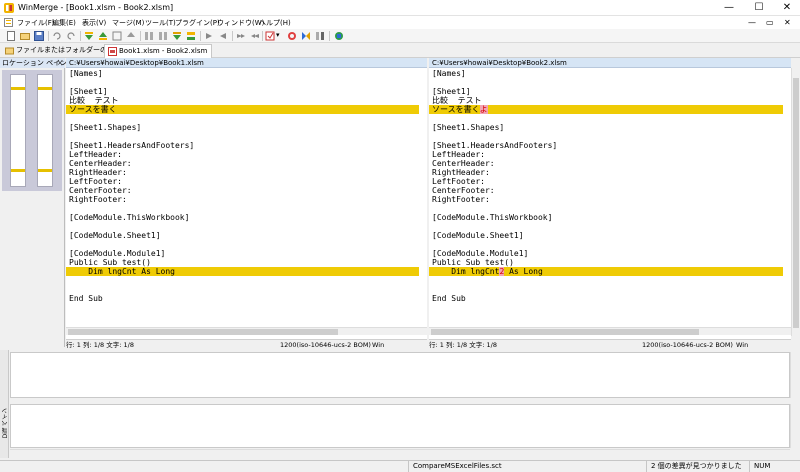  I want to click on copy-left-icon, so click(163, 36).